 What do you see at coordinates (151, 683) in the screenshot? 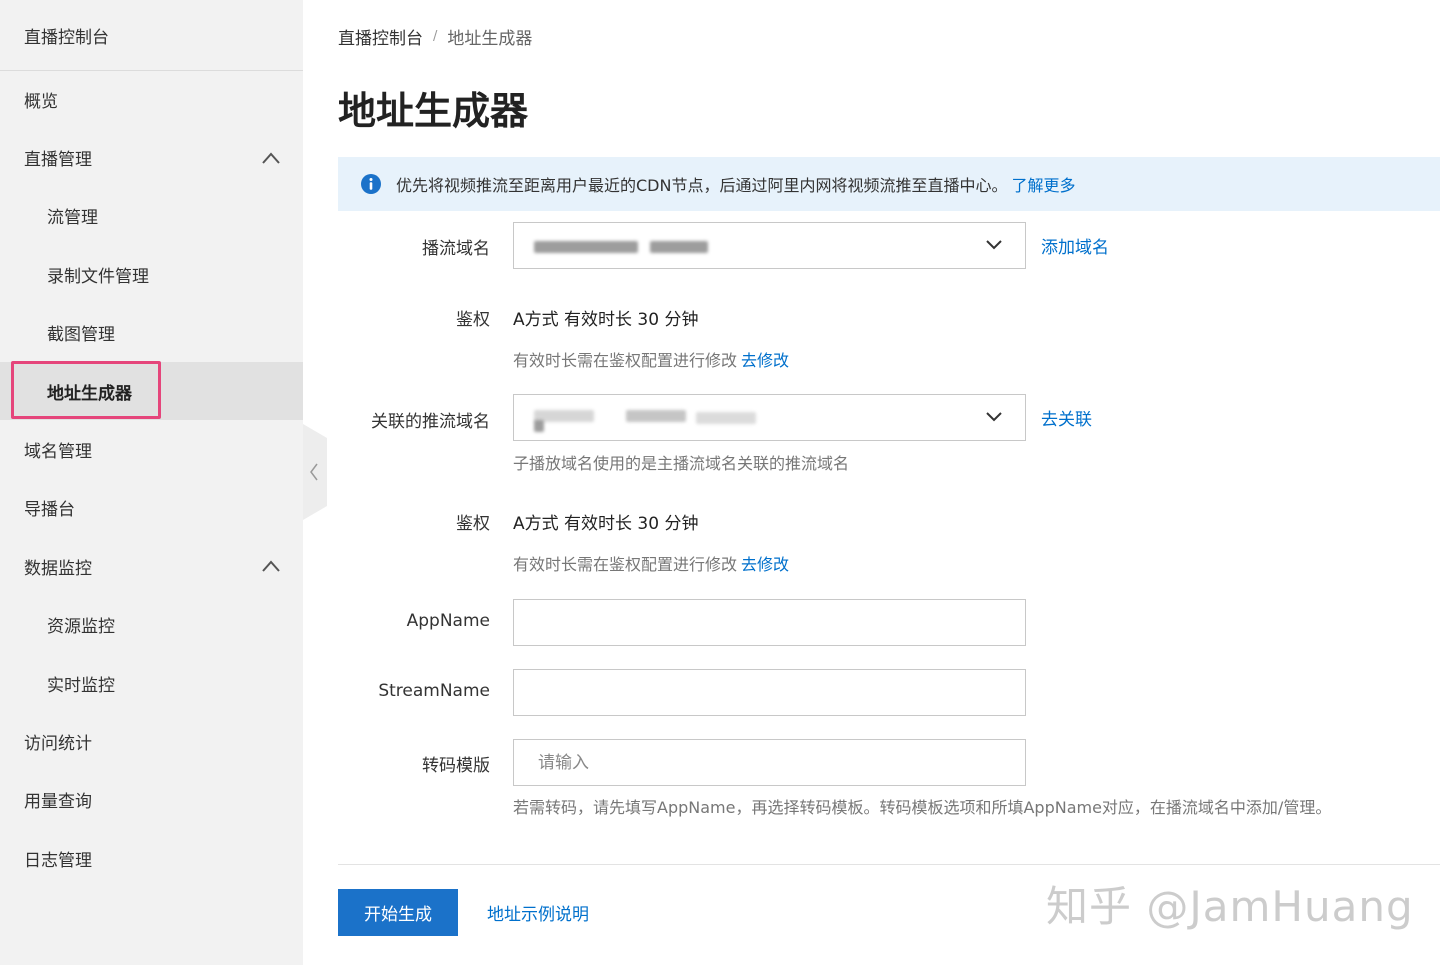
I see `sidebar-item-realtime-monitoring: 实时监控` at bounding box center [151, 683].